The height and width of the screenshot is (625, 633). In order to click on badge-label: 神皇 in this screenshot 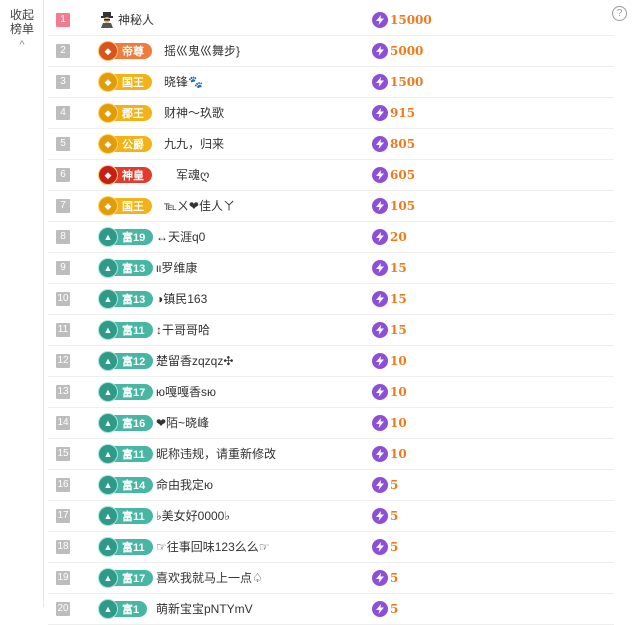, I will do `click(133, 176)`.